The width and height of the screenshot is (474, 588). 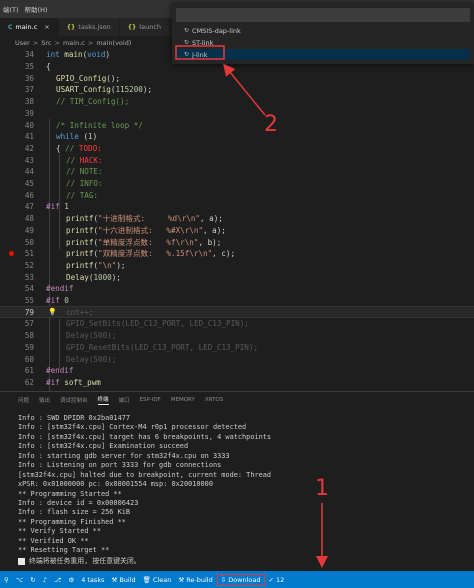 I want to click on line-number: 47, so click(x=17, y=206).